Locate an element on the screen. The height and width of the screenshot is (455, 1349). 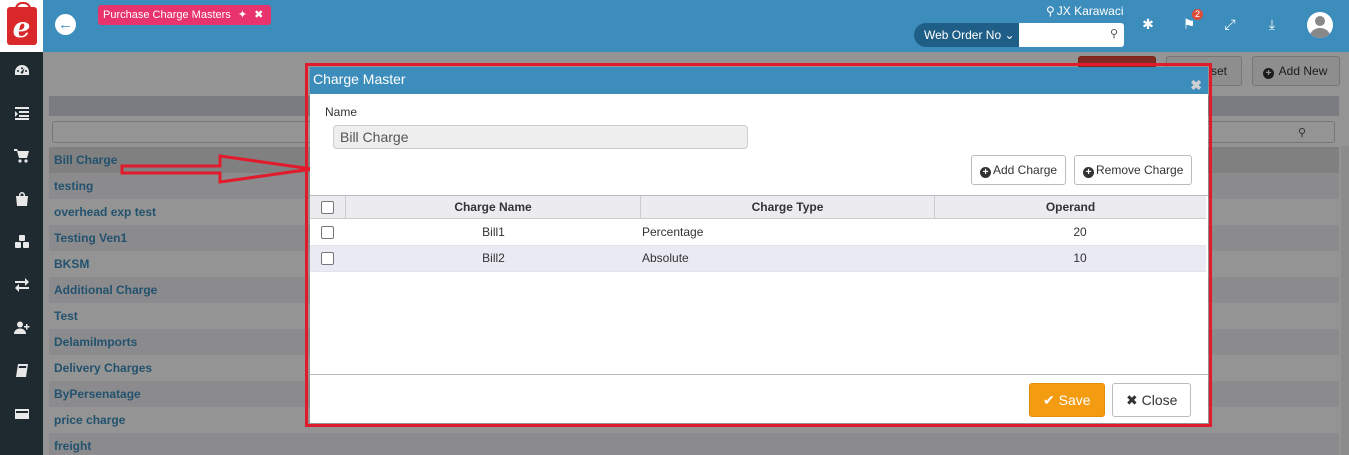
pin-icon: ✦ is located at coordinates (242, 15).